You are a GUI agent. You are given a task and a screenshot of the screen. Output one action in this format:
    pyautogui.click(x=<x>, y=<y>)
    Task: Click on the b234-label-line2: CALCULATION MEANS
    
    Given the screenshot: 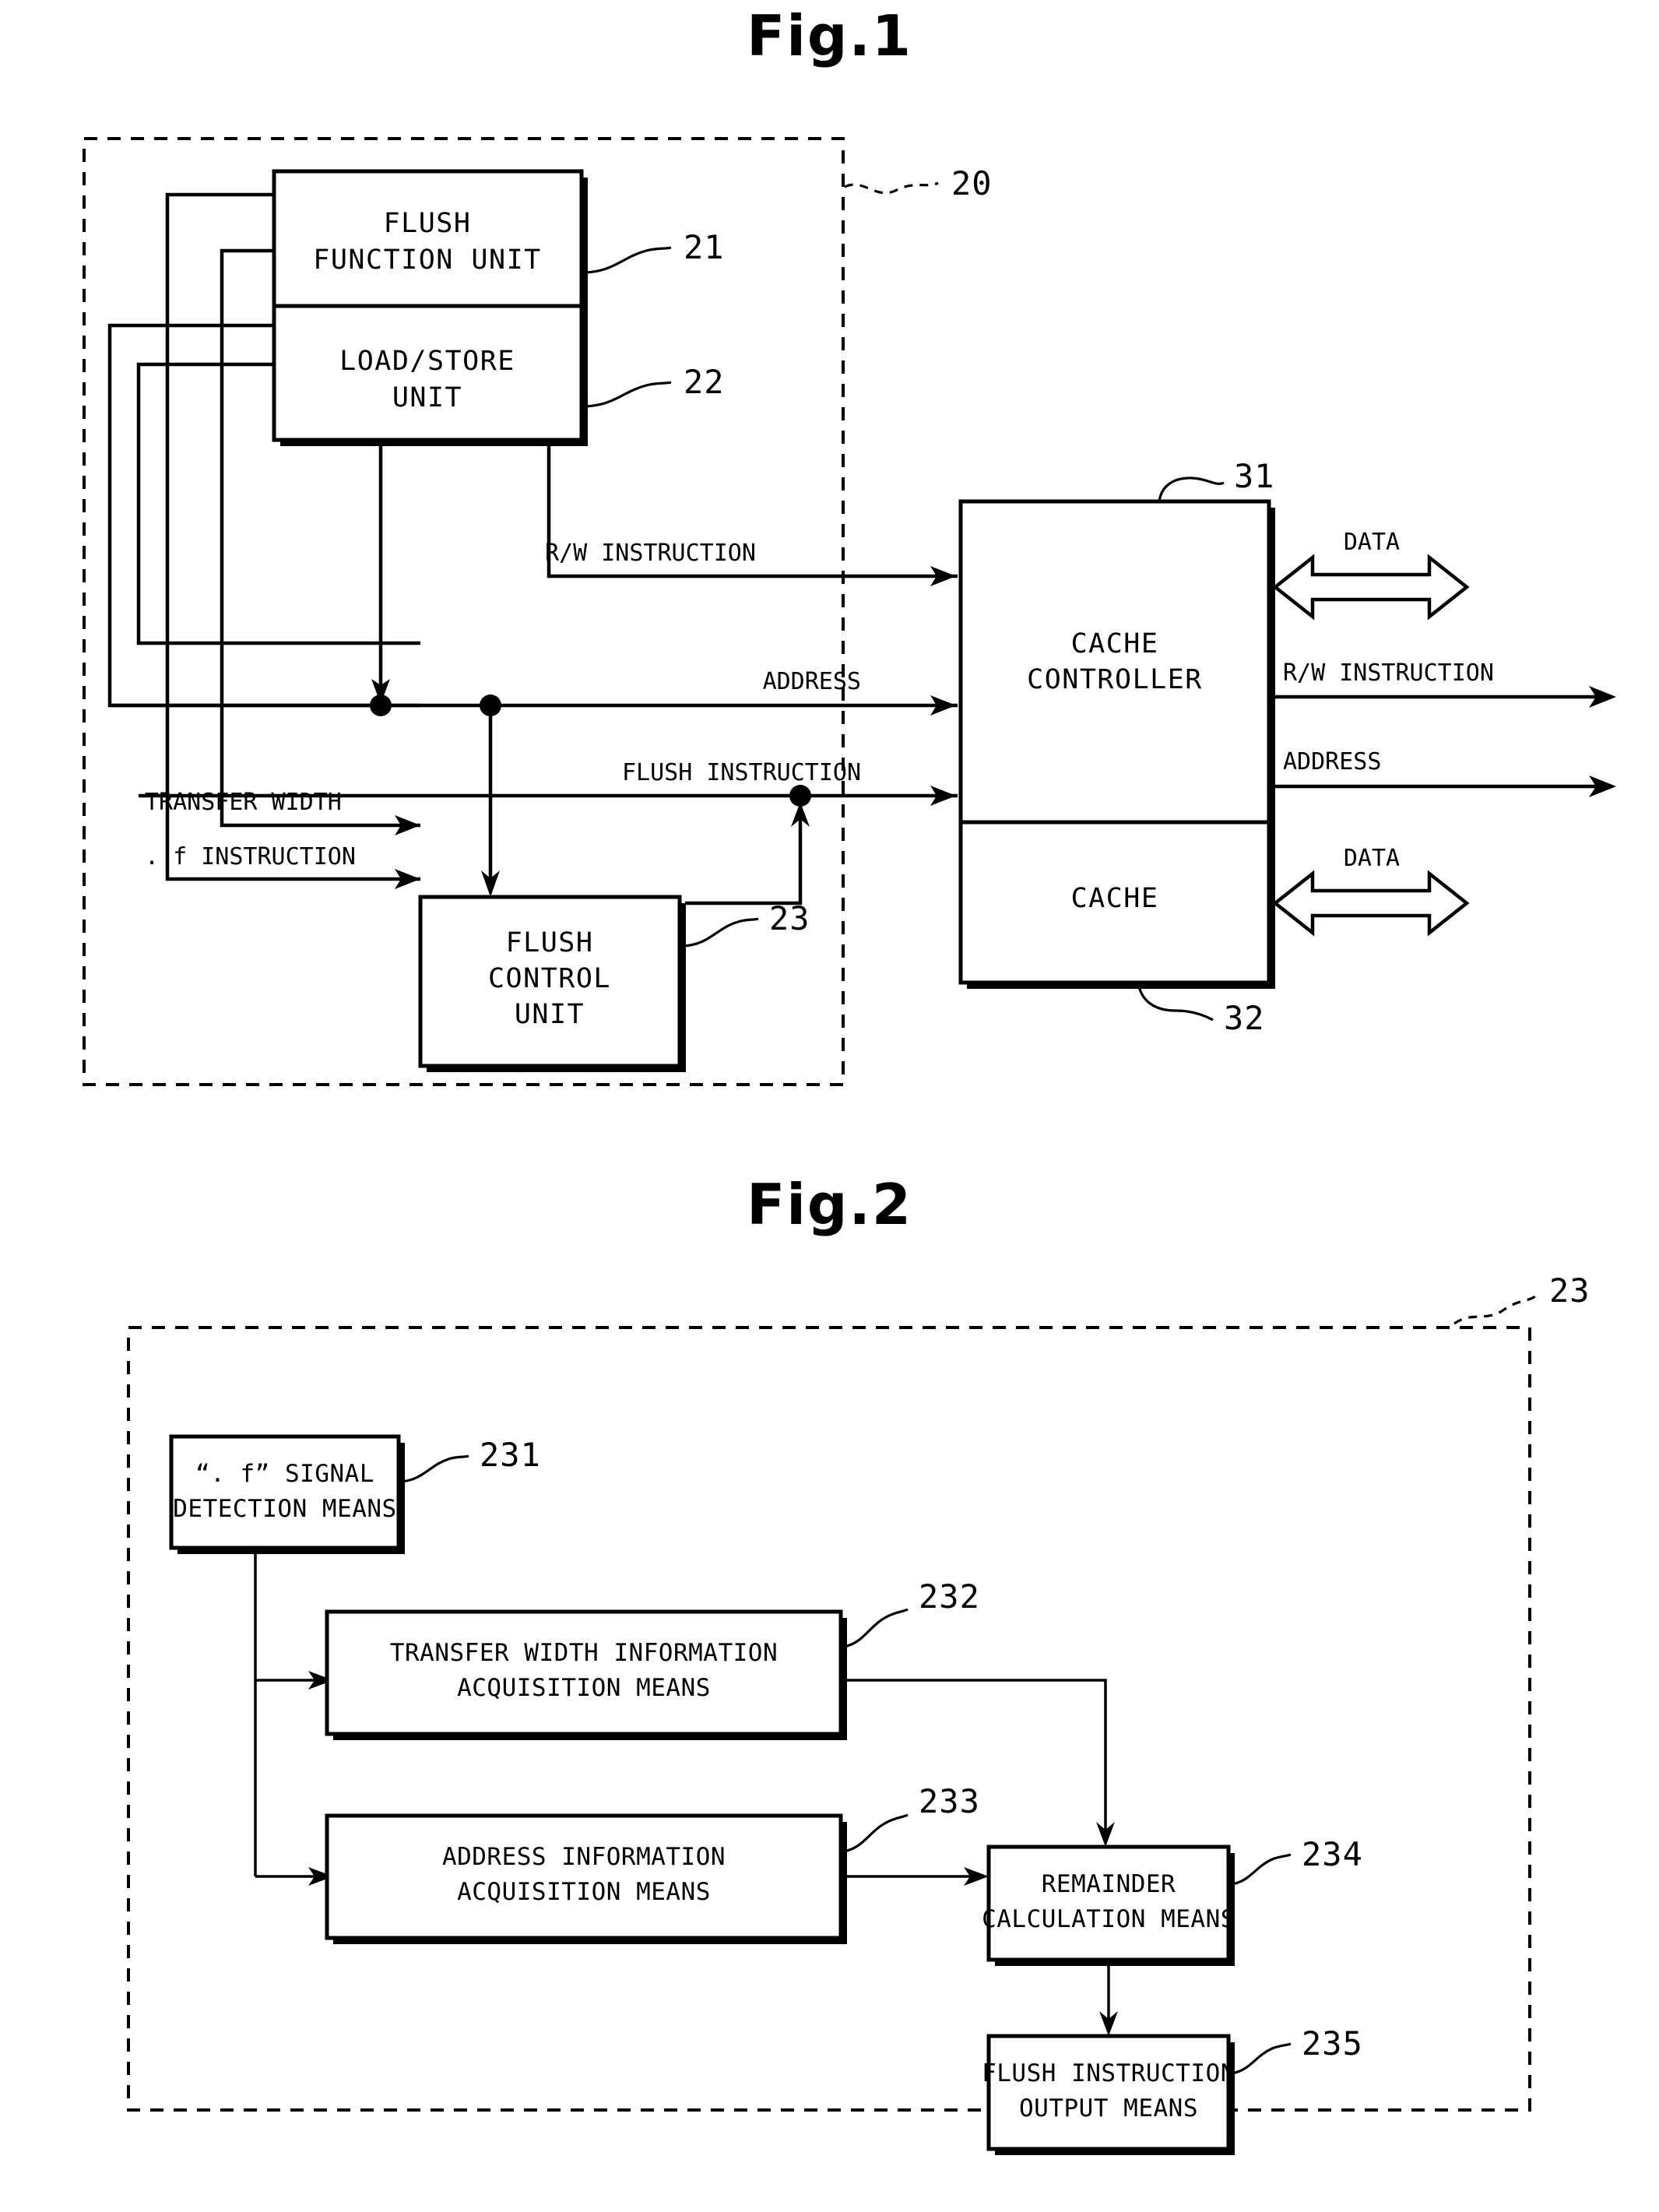 What is the action you would take?
    pyautogui.click(x=1108, y=1919)
    